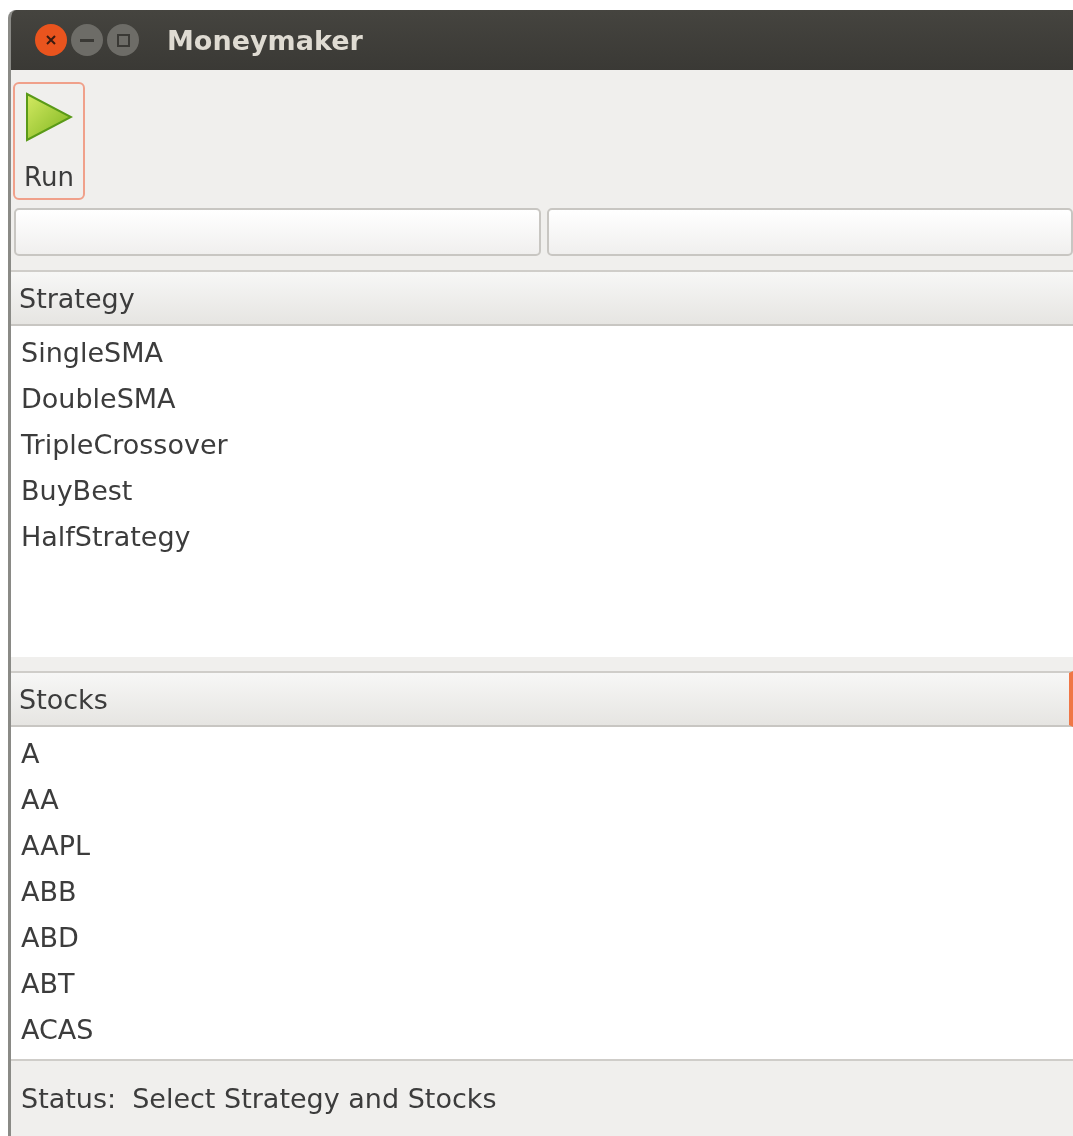  I want to click on column-header: Strategy, so click(542, 298).